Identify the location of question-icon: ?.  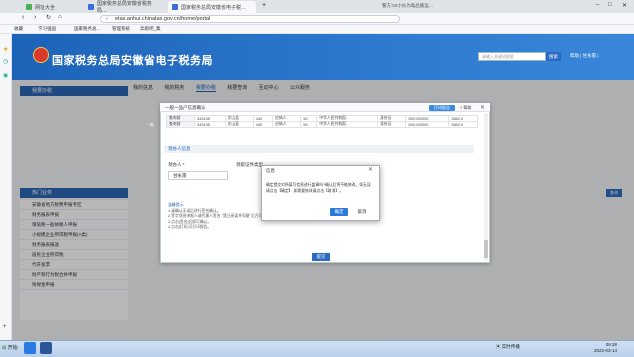
(461, 107).